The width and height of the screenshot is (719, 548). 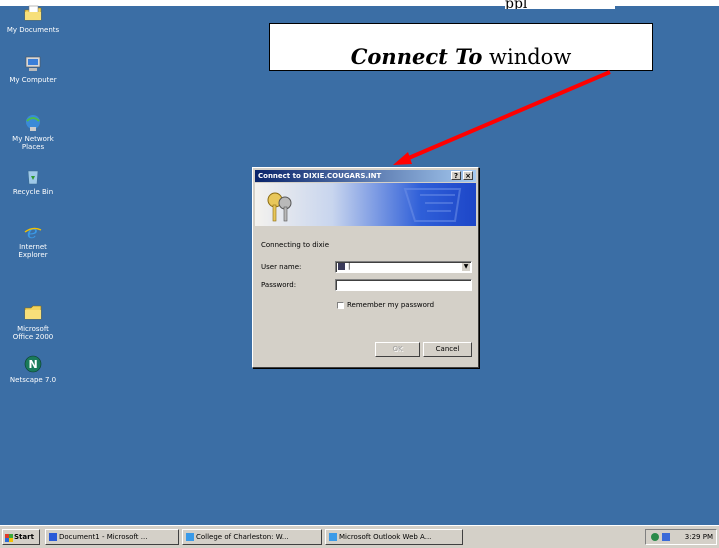 I want to click on header-caption: ppl, so click(x=560, y=4).